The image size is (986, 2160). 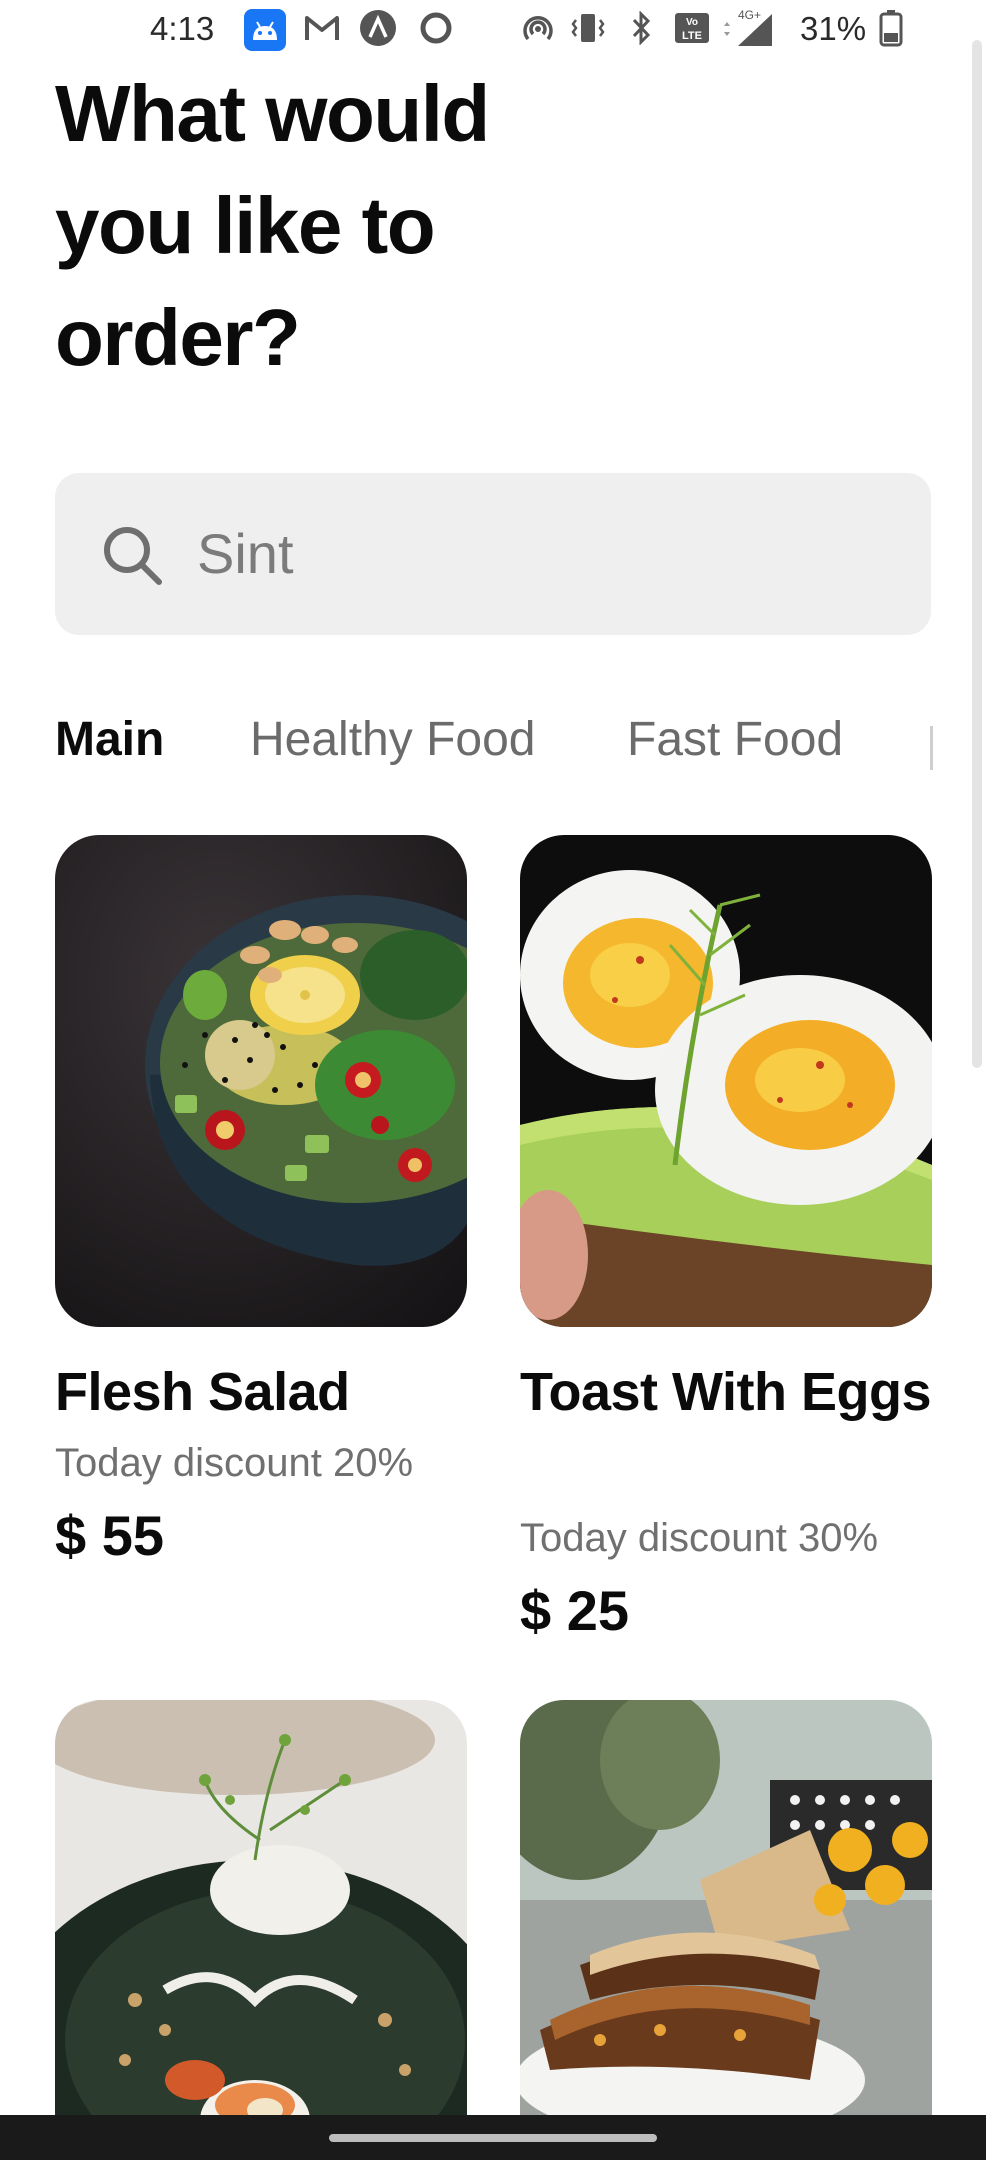 I want to click on android-notification-icon, so click(x=265, y=30).